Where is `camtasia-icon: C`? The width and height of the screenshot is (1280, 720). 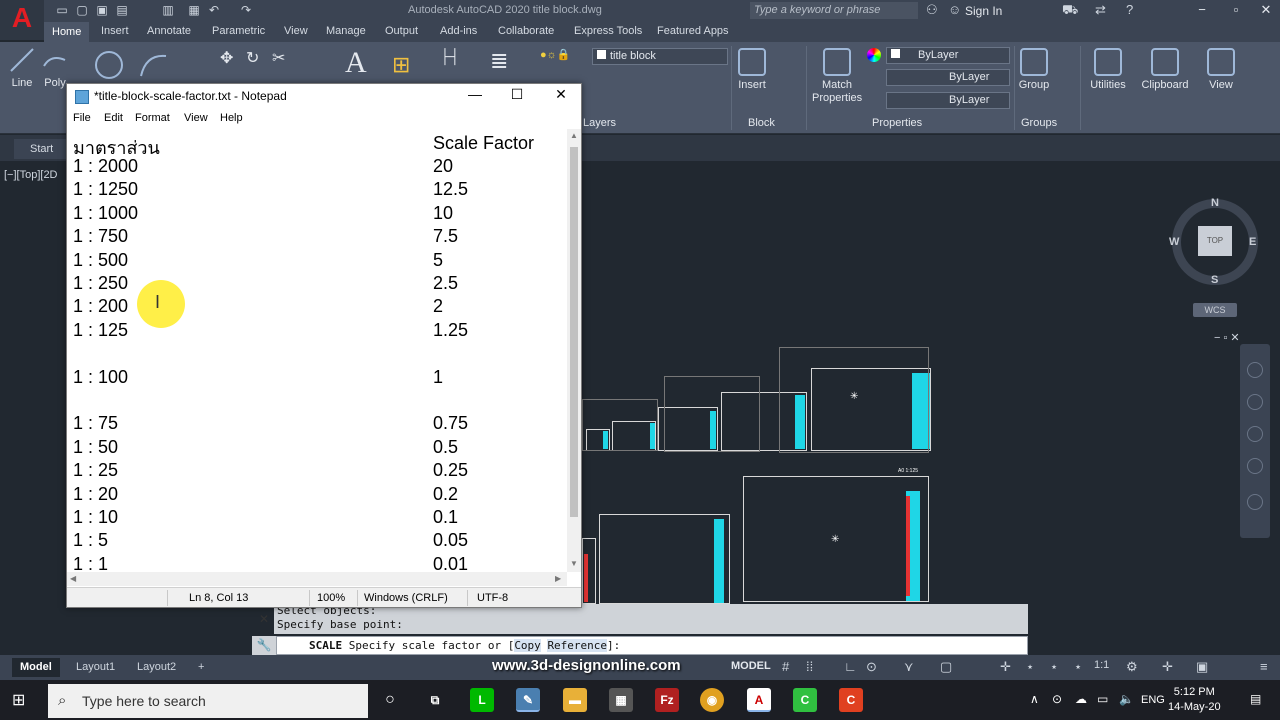 camtasia-icon: C is located at coordinates (805, 700).